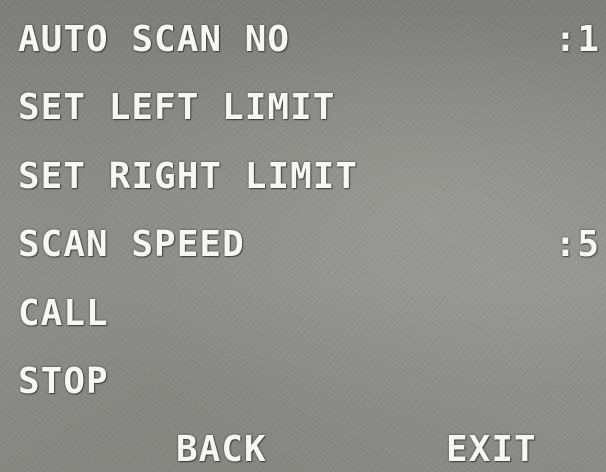  I want to click on menu-item-call: CALL, so click(63, 314).